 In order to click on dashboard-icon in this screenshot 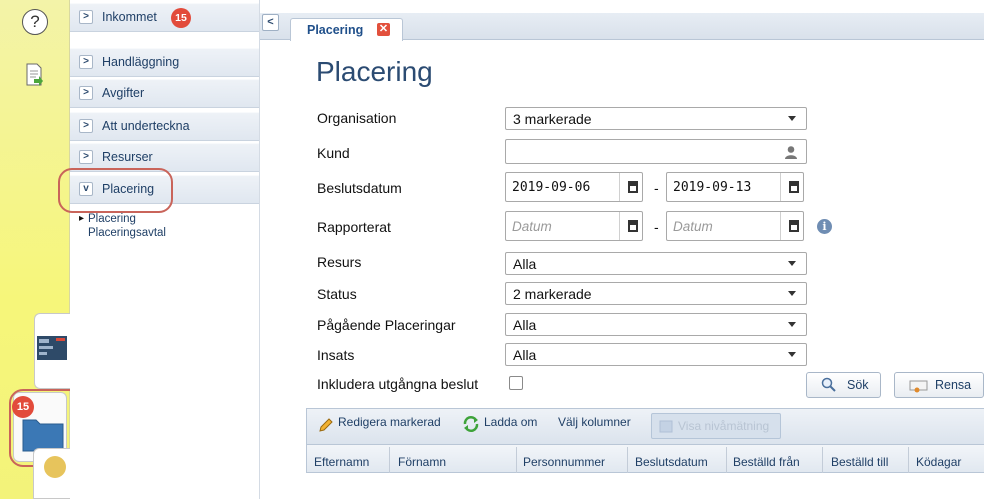, I will do `click(52, 348)`.